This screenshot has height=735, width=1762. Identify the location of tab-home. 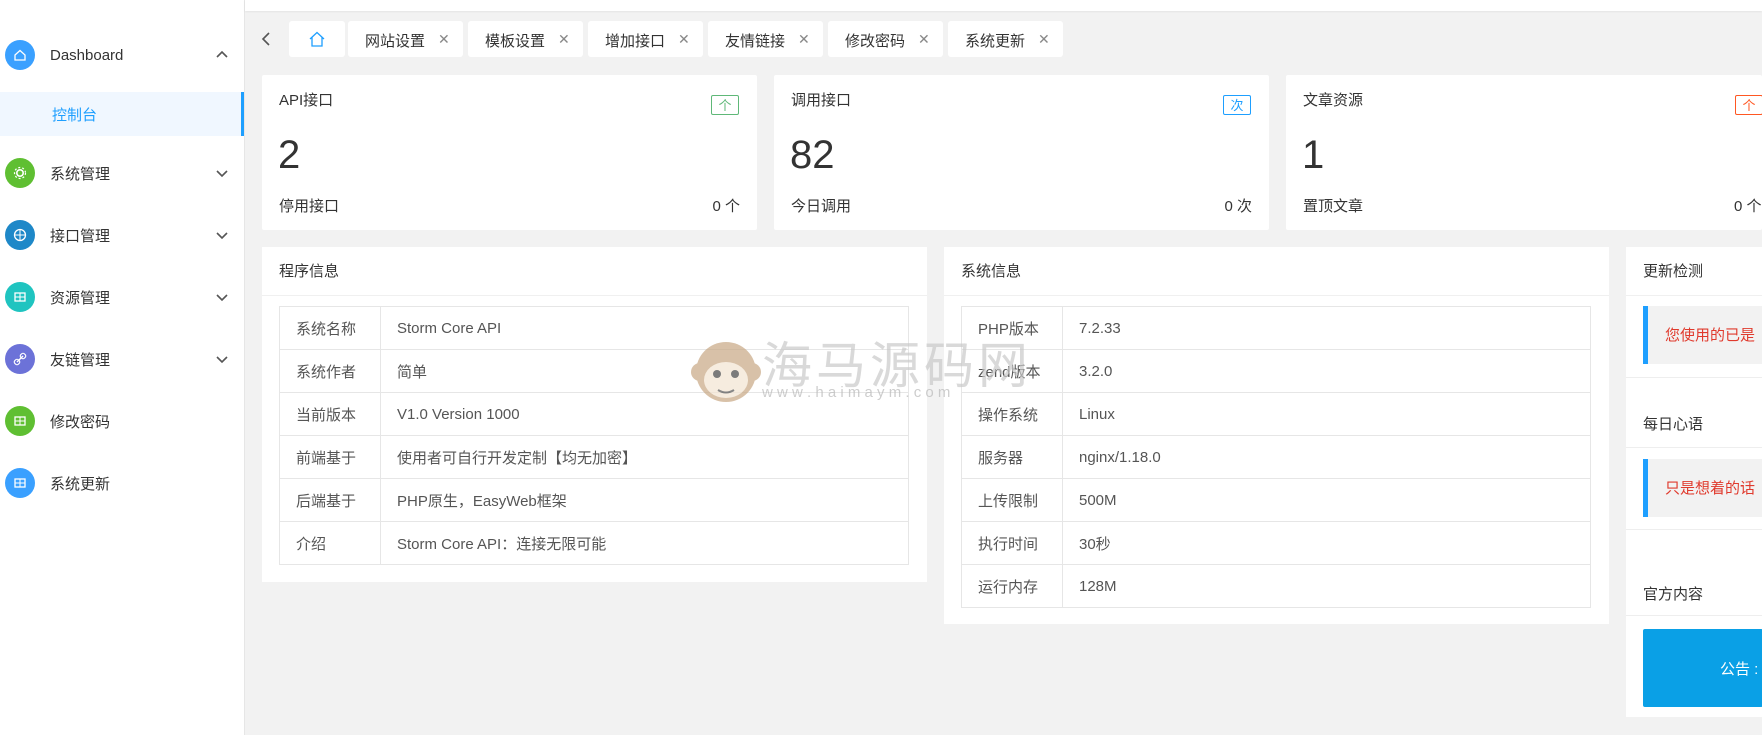
(317, 39).